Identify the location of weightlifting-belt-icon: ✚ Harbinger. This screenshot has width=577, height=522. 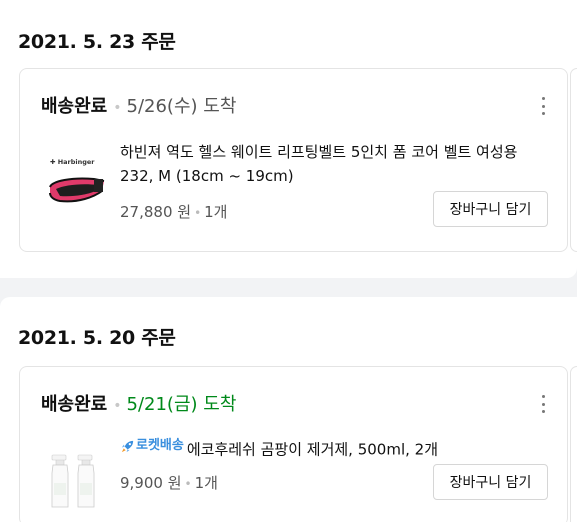
(77, 186).